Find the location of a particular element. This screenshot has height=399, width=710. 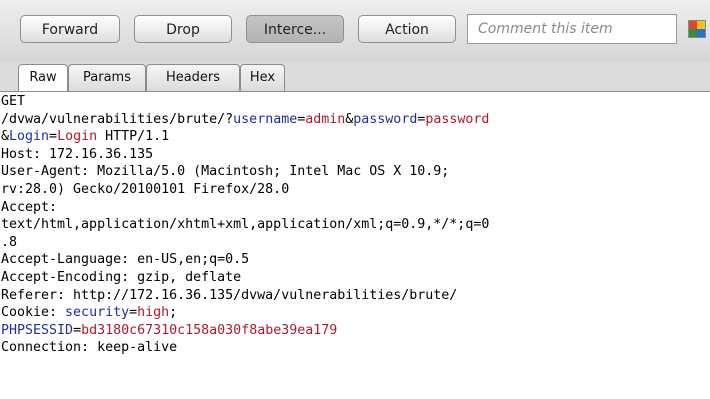

request-method: GET is located at coordinates (13, 101).